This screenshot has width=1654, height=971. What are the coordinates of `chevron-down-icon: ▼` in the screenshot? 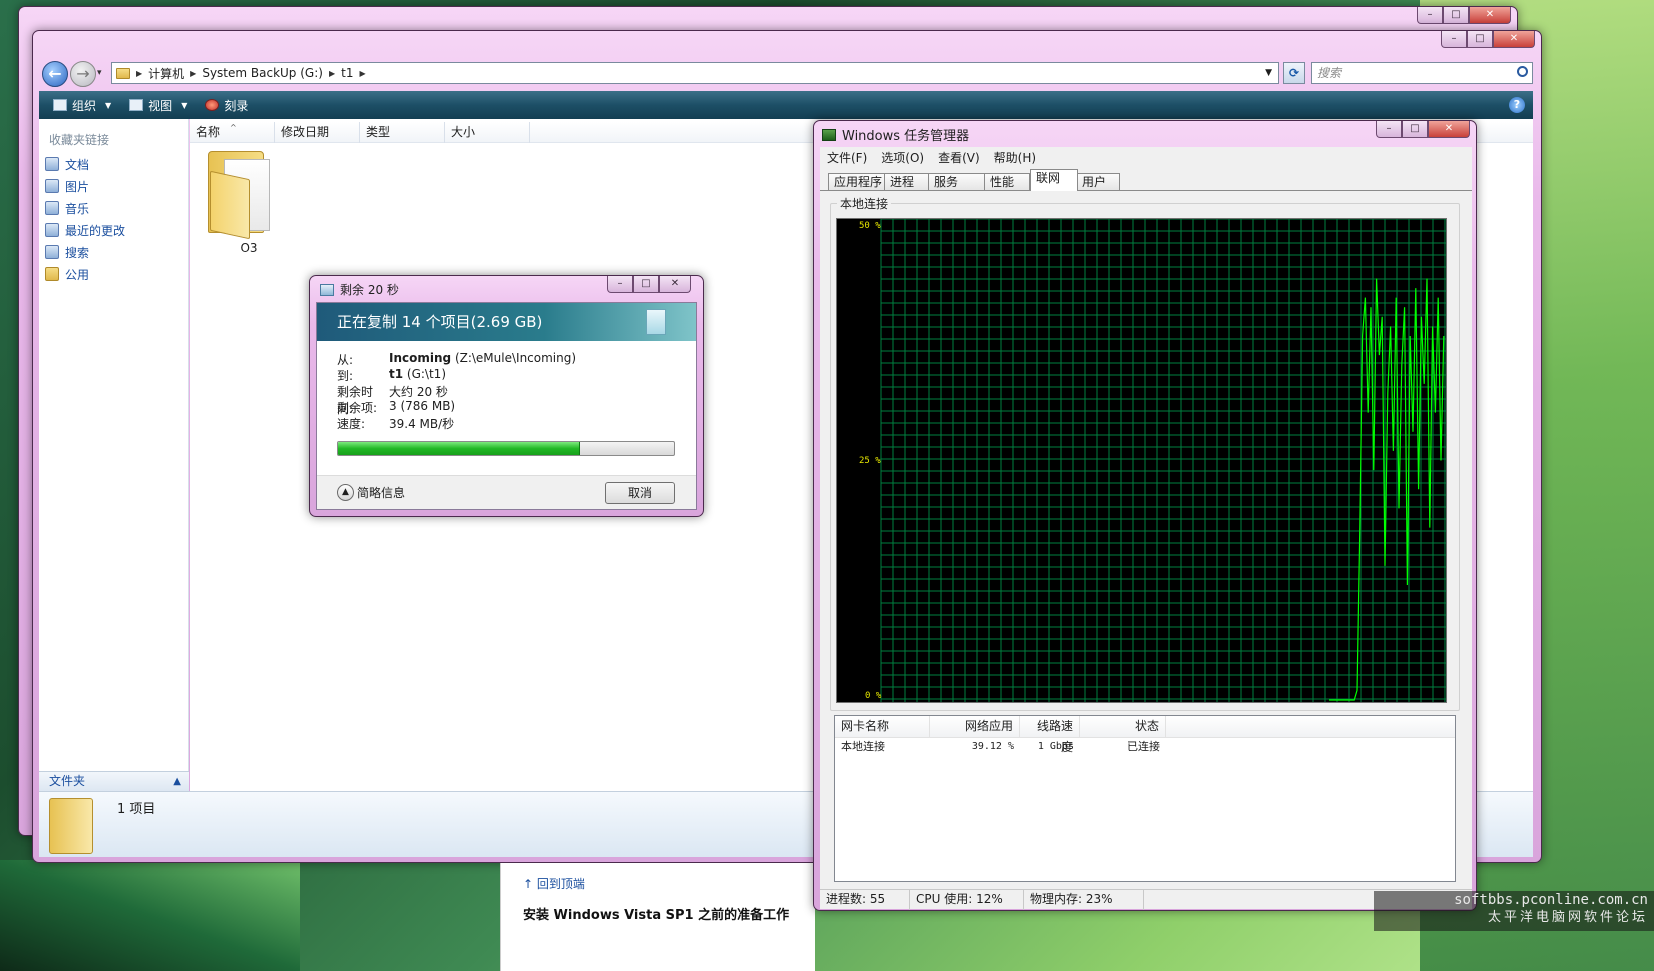 It's located at (184, 105).